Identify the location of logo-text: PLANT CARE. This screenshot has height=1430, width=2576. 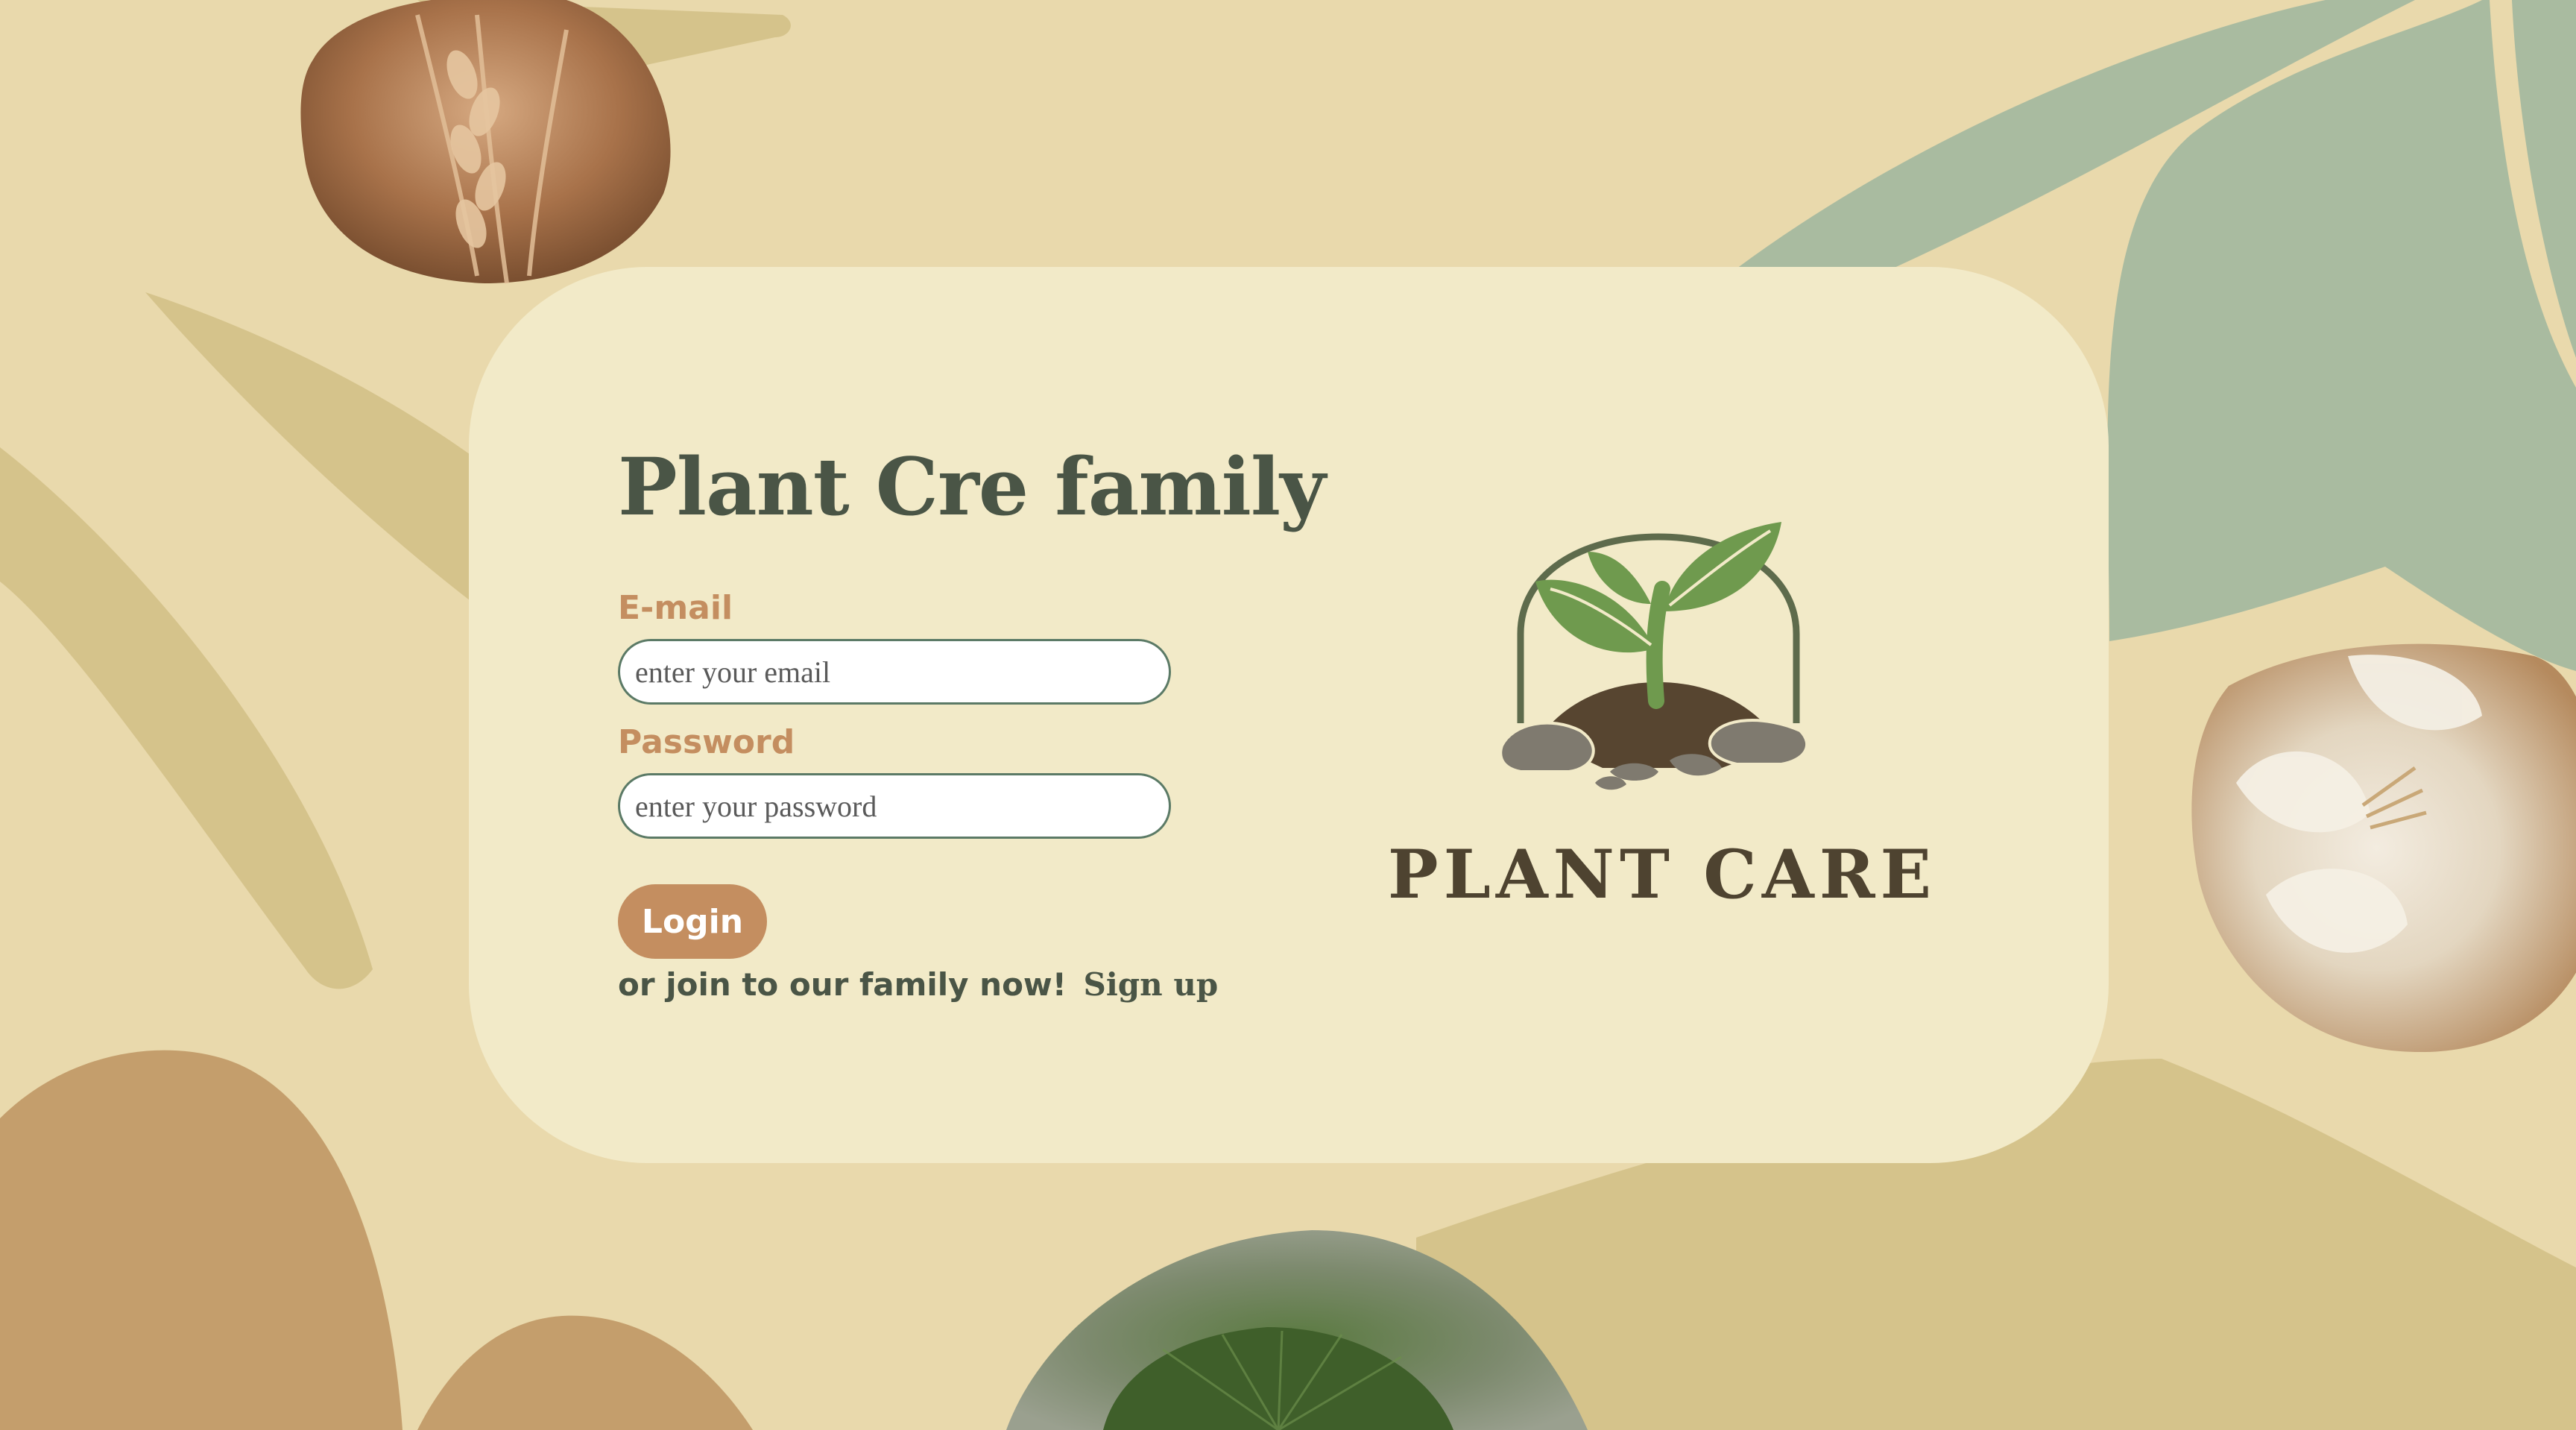
(1662, 874).